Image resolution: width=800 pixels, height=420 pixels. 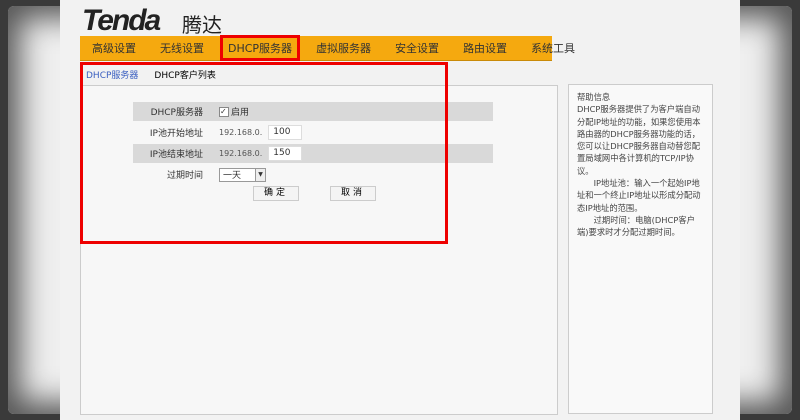 I want to click on help-text-3: 过期时间：电脑(DHCP客户端)要求时才分配过期时间。, so click(x=636, y=226).